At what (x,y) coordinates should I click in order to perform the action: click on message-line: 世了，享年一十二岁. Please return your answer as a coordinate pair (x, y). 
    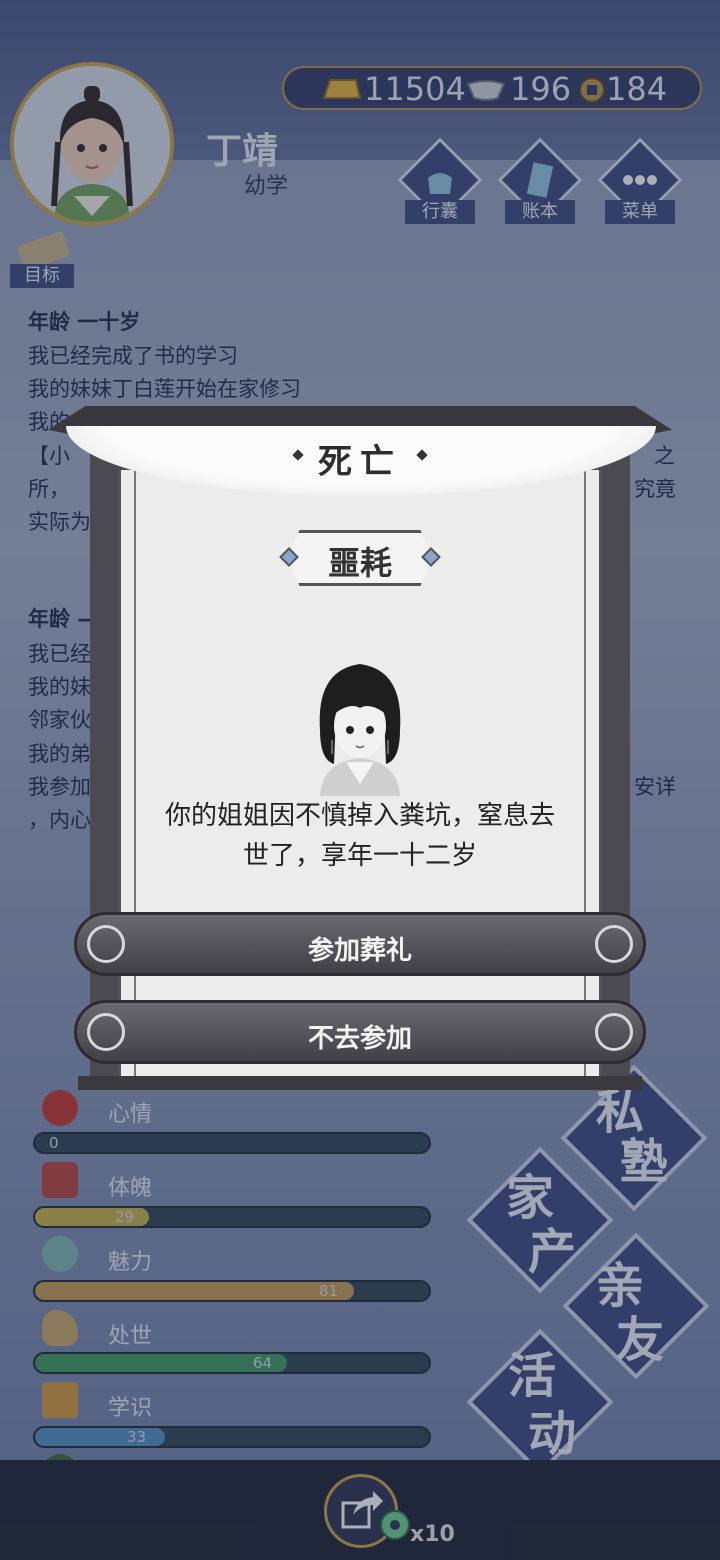
    Looking at the image, I should click on (359, 856).